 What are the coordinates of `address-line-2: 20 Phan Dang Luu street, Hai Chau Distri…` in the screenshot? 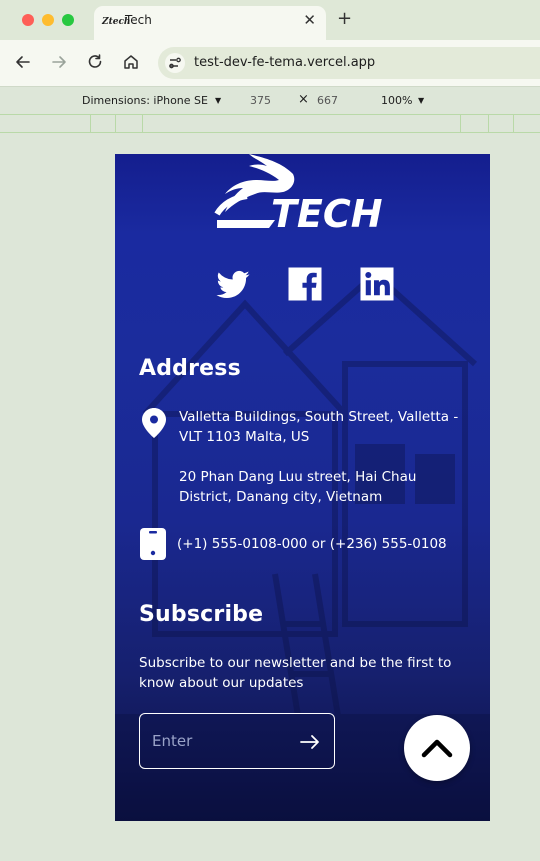 It's located at (298, 487).